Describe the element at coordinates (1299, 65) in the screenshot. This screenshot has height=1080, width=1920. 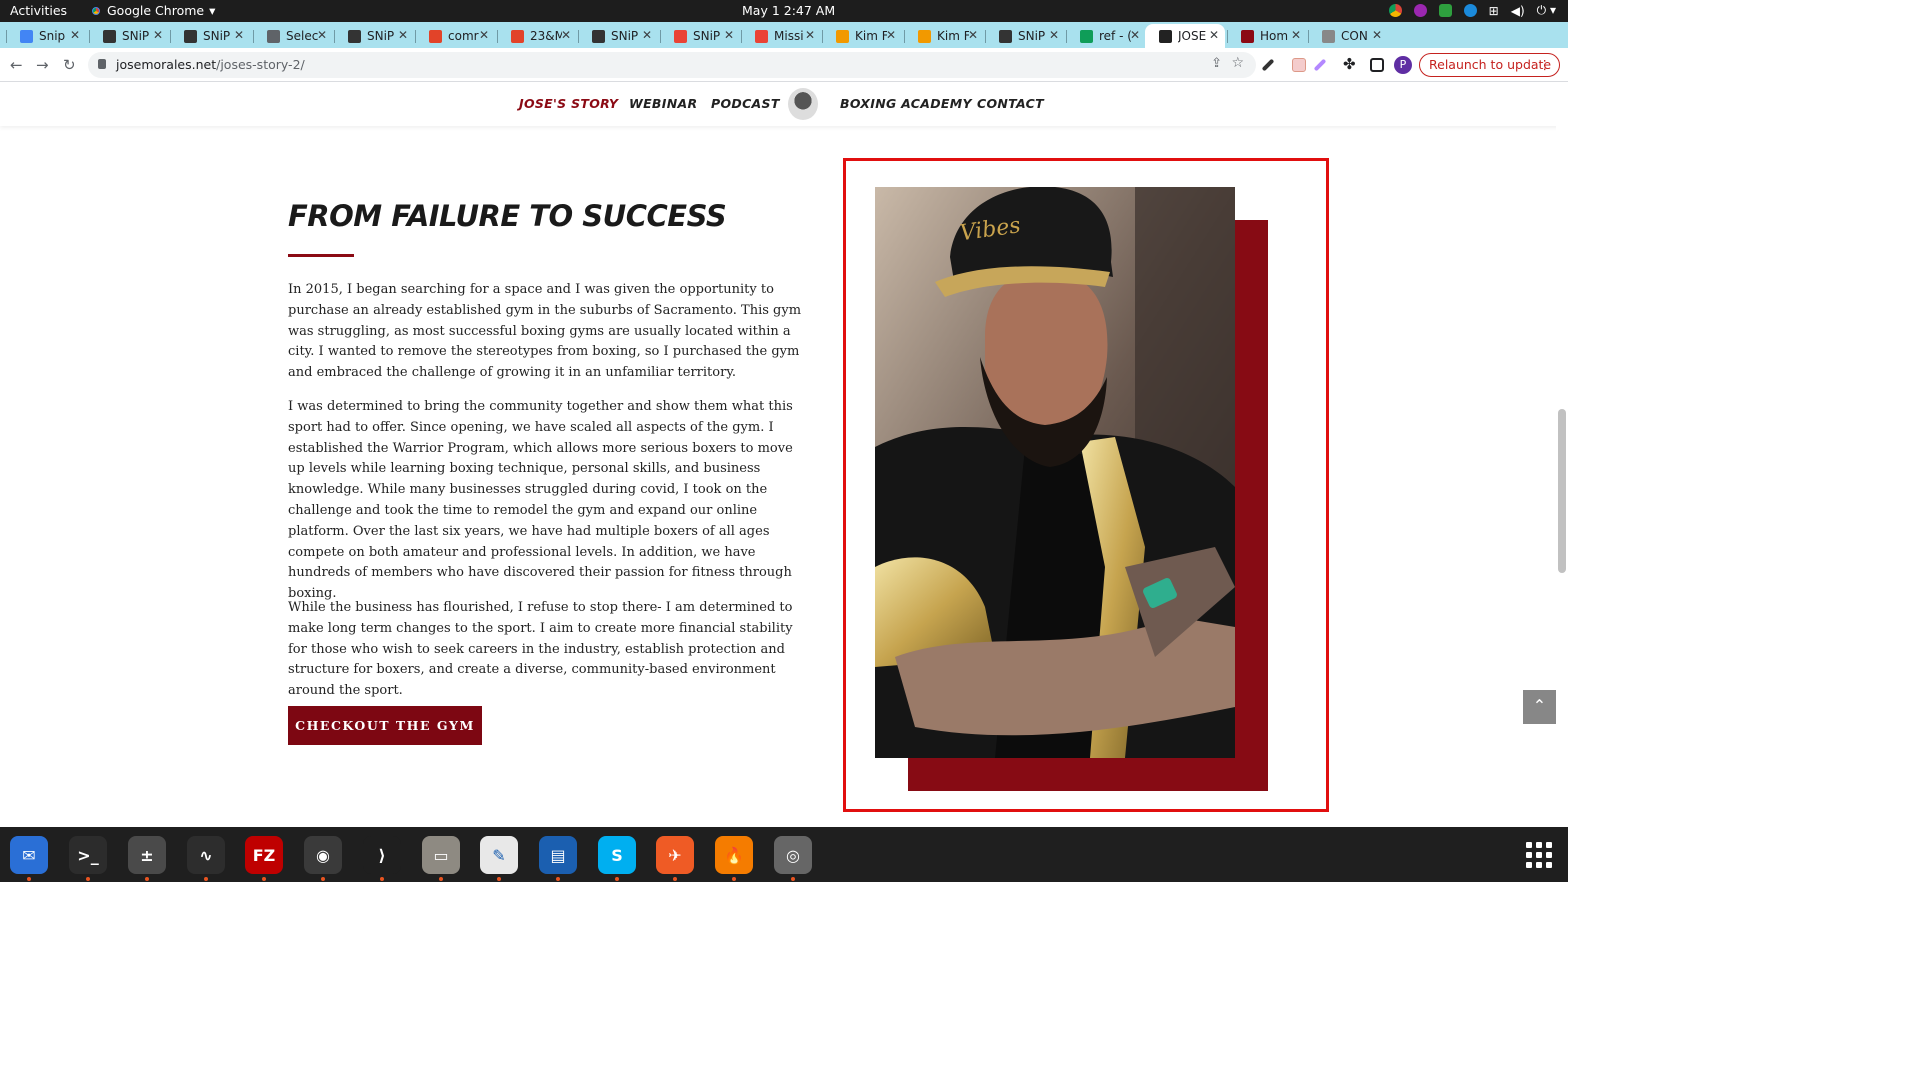
I see `extension-icon` at that location.